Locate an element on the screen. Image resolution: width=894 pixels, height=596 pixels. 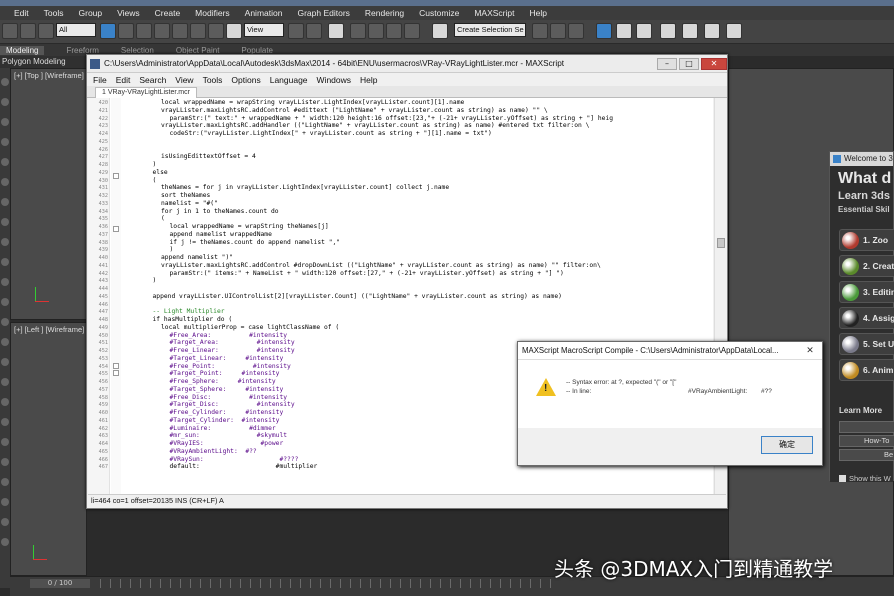
editor-tab: 1 VRay-VRayLightLister.mcr is located at coordinates (146, 92).